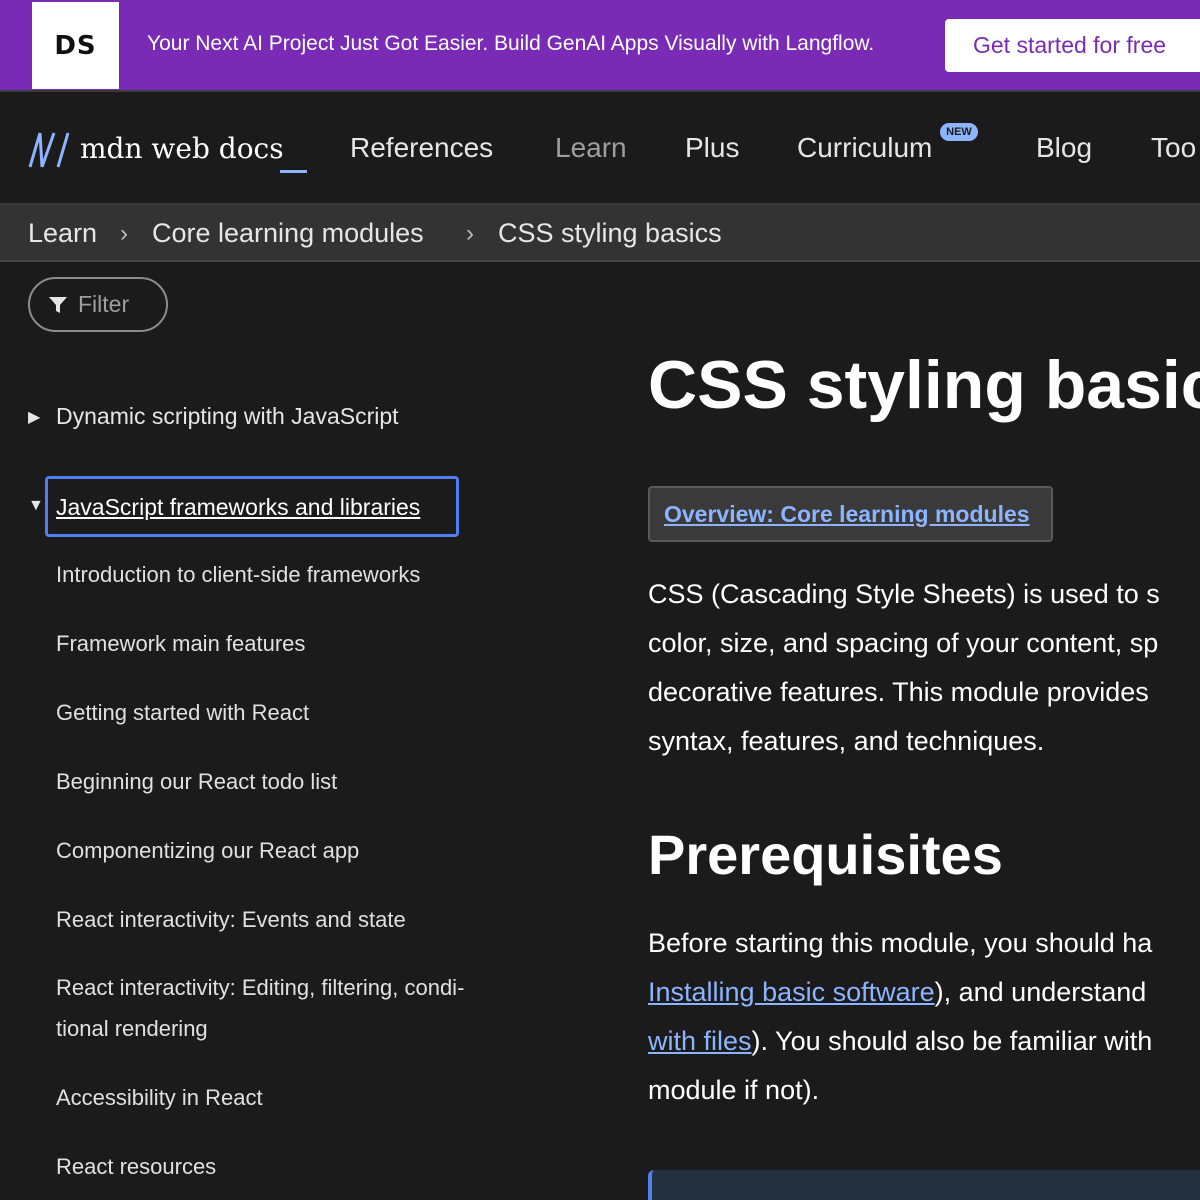  Describe the element at coordinates (36, 506) in the screenshot. I see `caret-down-icon: ▼` at that location.